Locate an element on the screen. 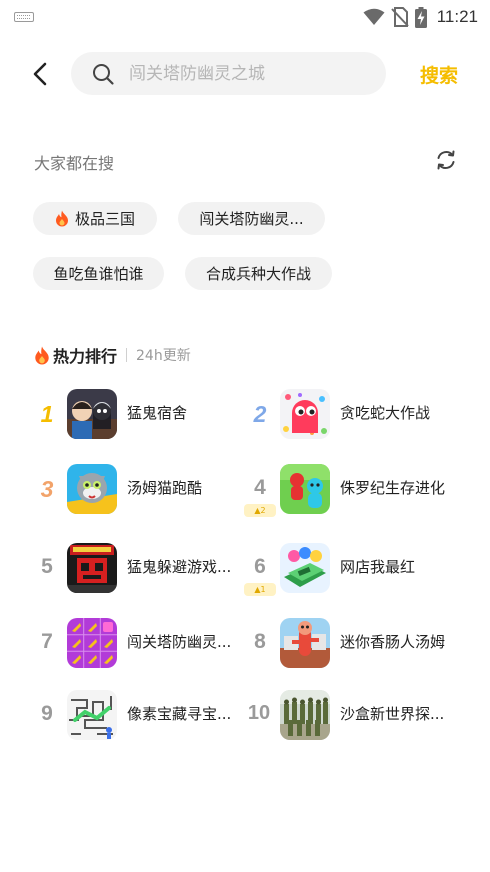 The image size is (490, 872). rank-change-value: 1 is located at coordinates (263, 589).